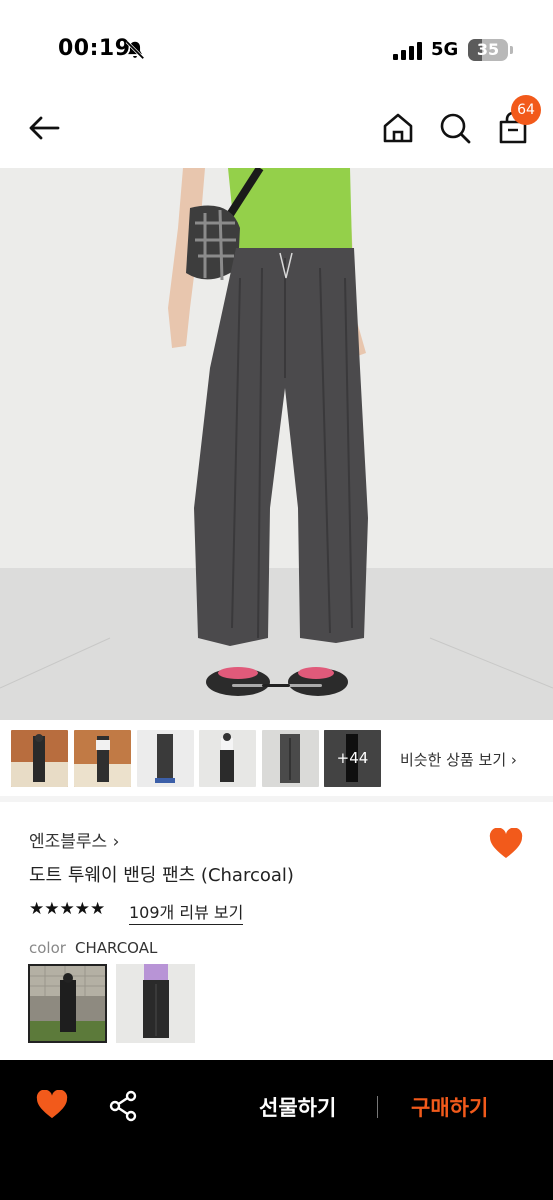  What do you see at coordinates (526, 110) in the screenshot?
I see `cart-count-badge: 64` at bounding box center [526, 110].